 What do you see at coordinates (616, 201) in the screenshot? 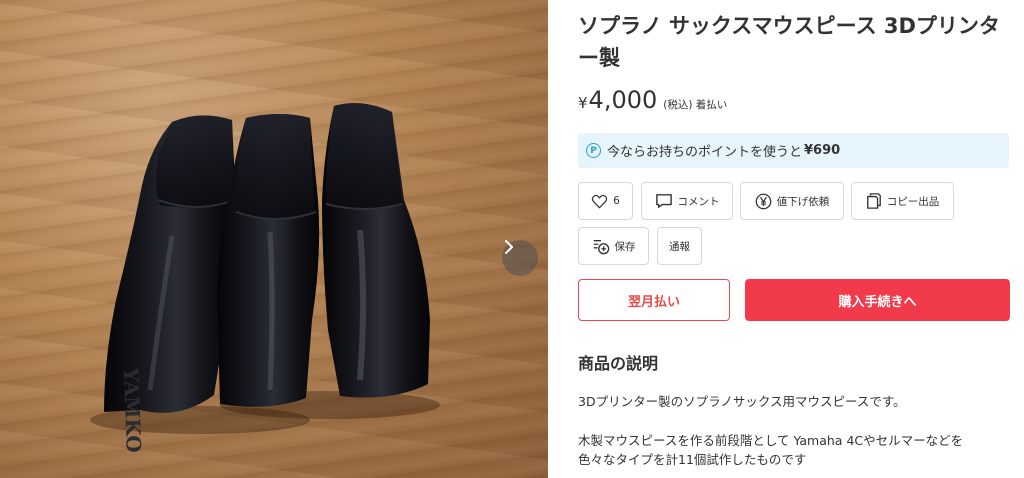
I see `like-count: 6` at bounding box center [616, 201].